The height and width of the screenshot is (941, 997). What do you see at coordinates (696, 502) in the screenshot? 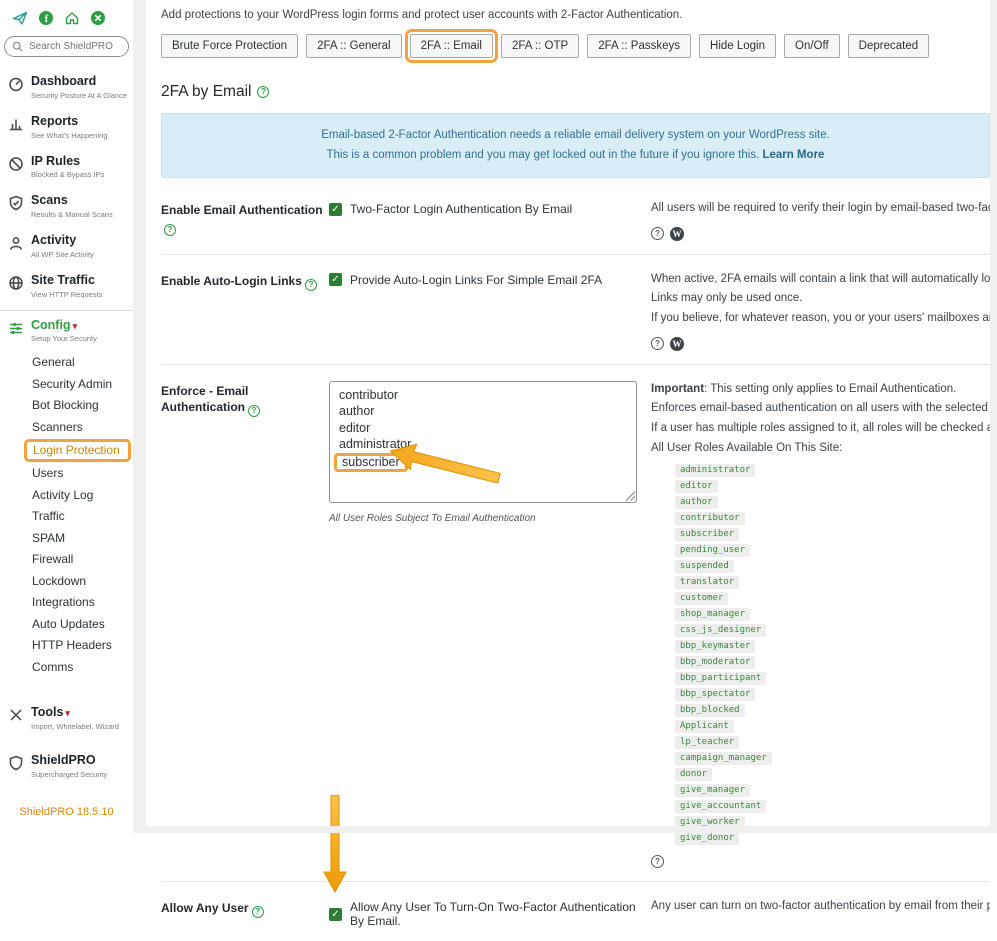
I see `role-badge: author` at bounding box center [696, 502].